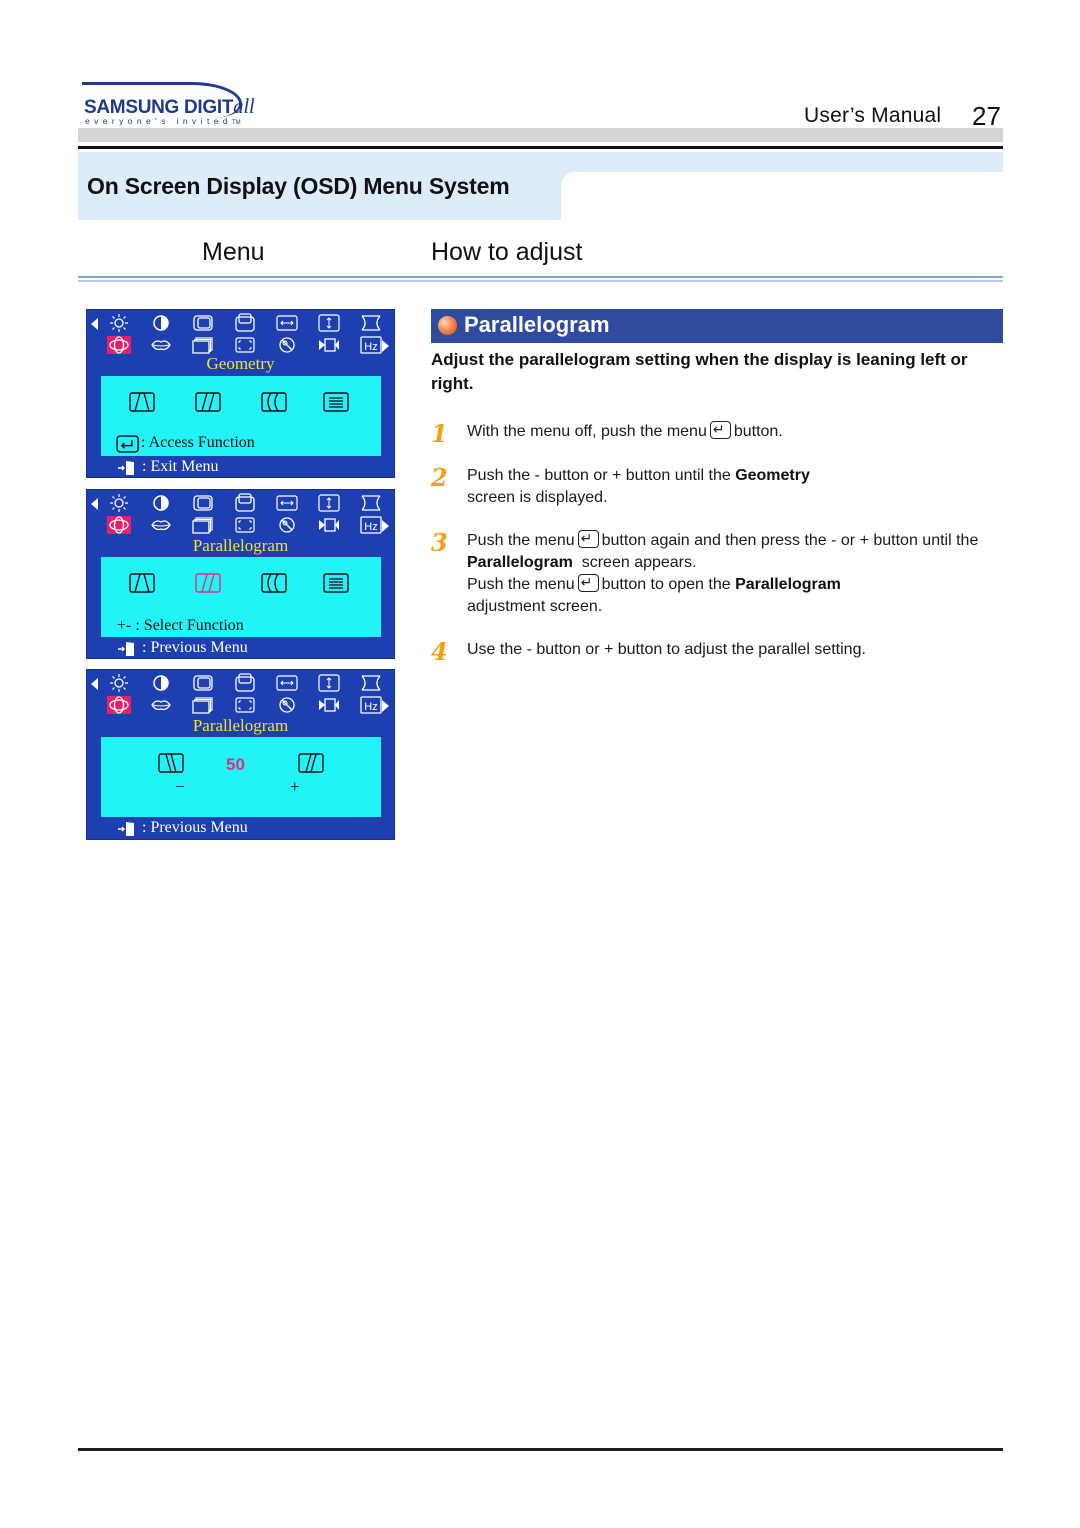 This screenshot has width=1080, height=1528. I want to click on svg-text: Hz, so click(370, 347).